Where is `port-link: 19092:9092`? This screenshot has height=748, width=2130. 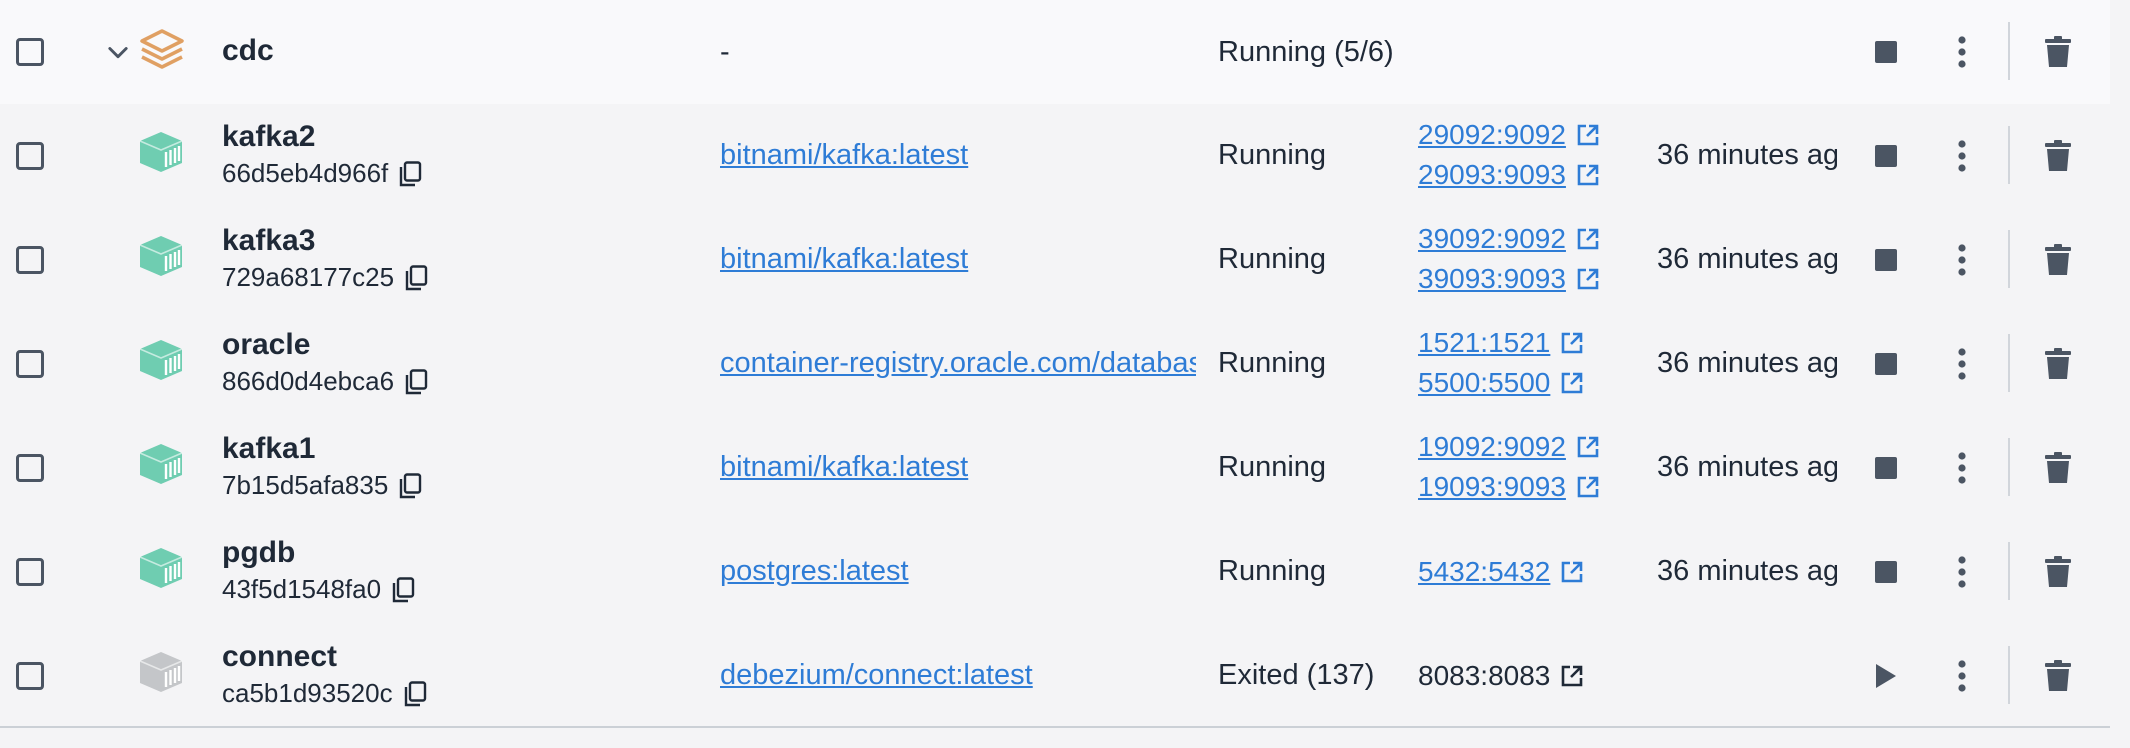 port-link: 19092:9092 is located at coordinates (1528, 447).